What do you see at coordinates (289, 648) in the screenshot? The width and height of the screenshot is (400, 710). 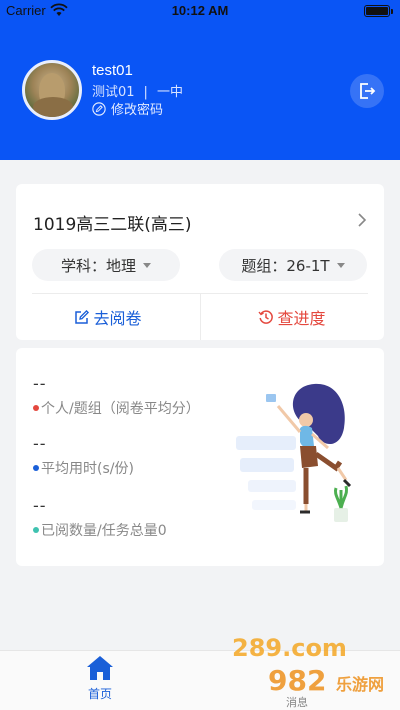 I see `watermark-line1: 289.com` at bounding box center [289, 648].